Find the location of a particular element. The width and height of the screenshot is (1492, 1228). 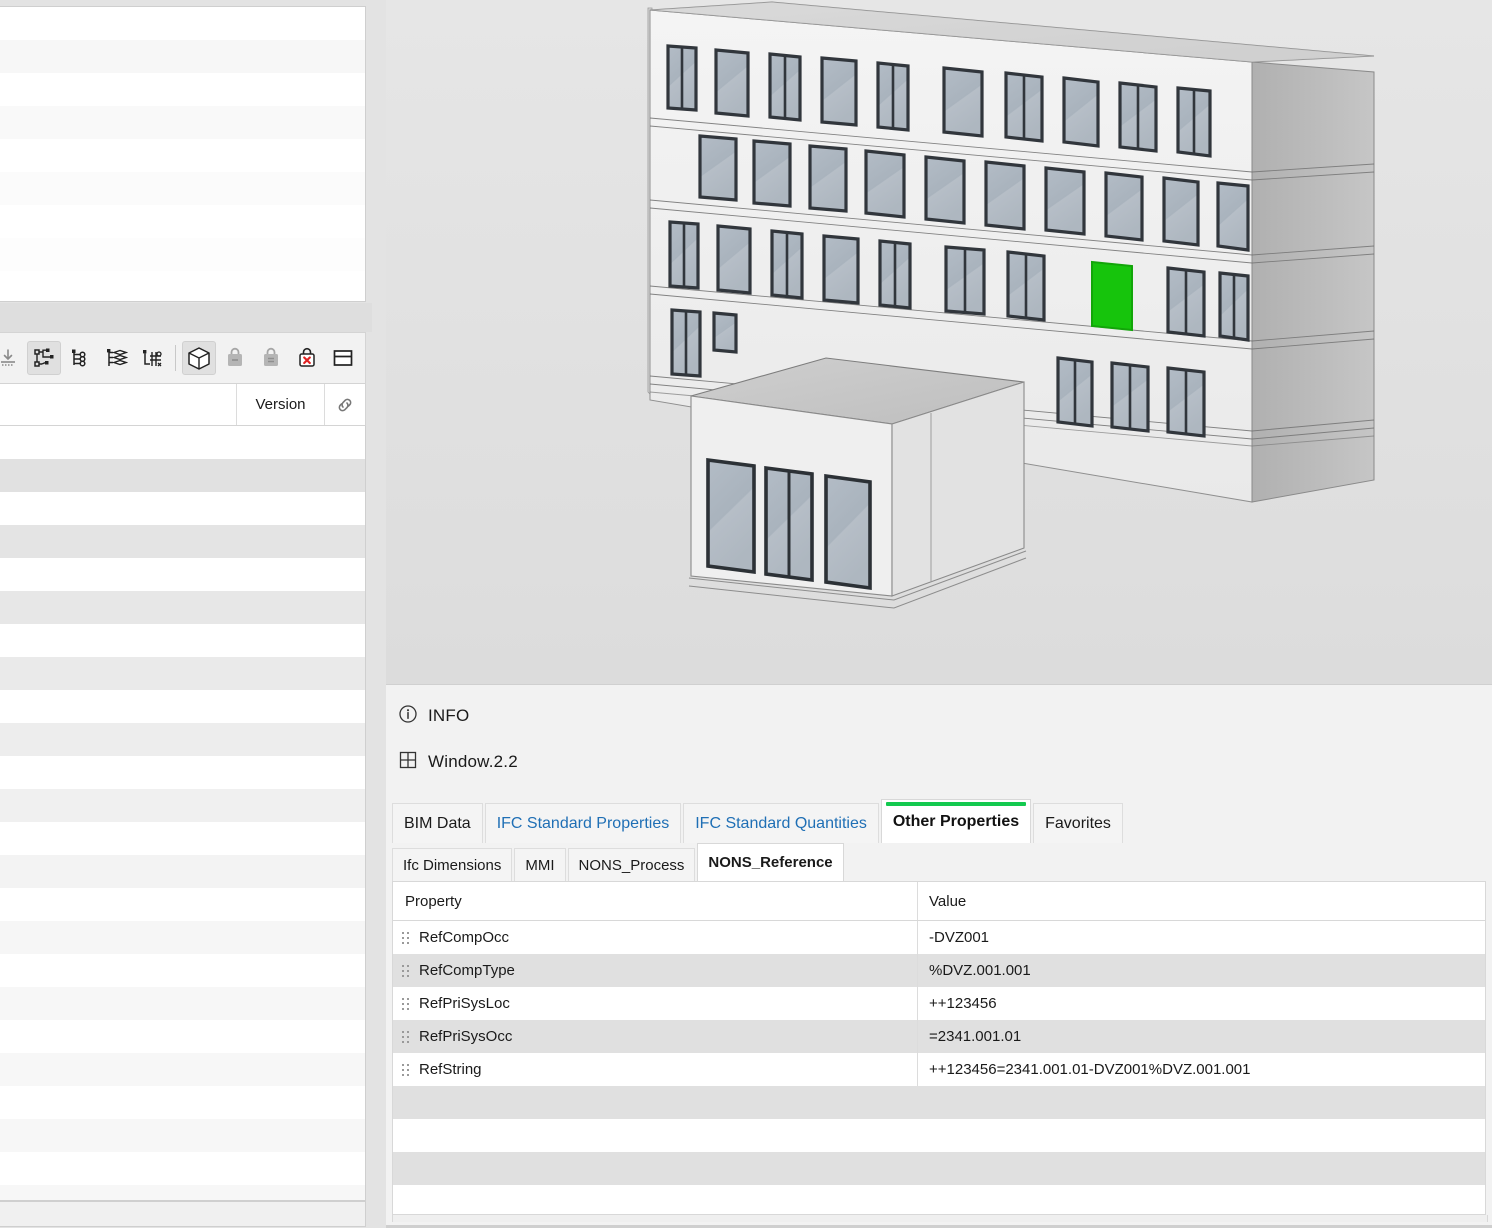

subtab-mmi: MMI is located at coordinates (540, 864).